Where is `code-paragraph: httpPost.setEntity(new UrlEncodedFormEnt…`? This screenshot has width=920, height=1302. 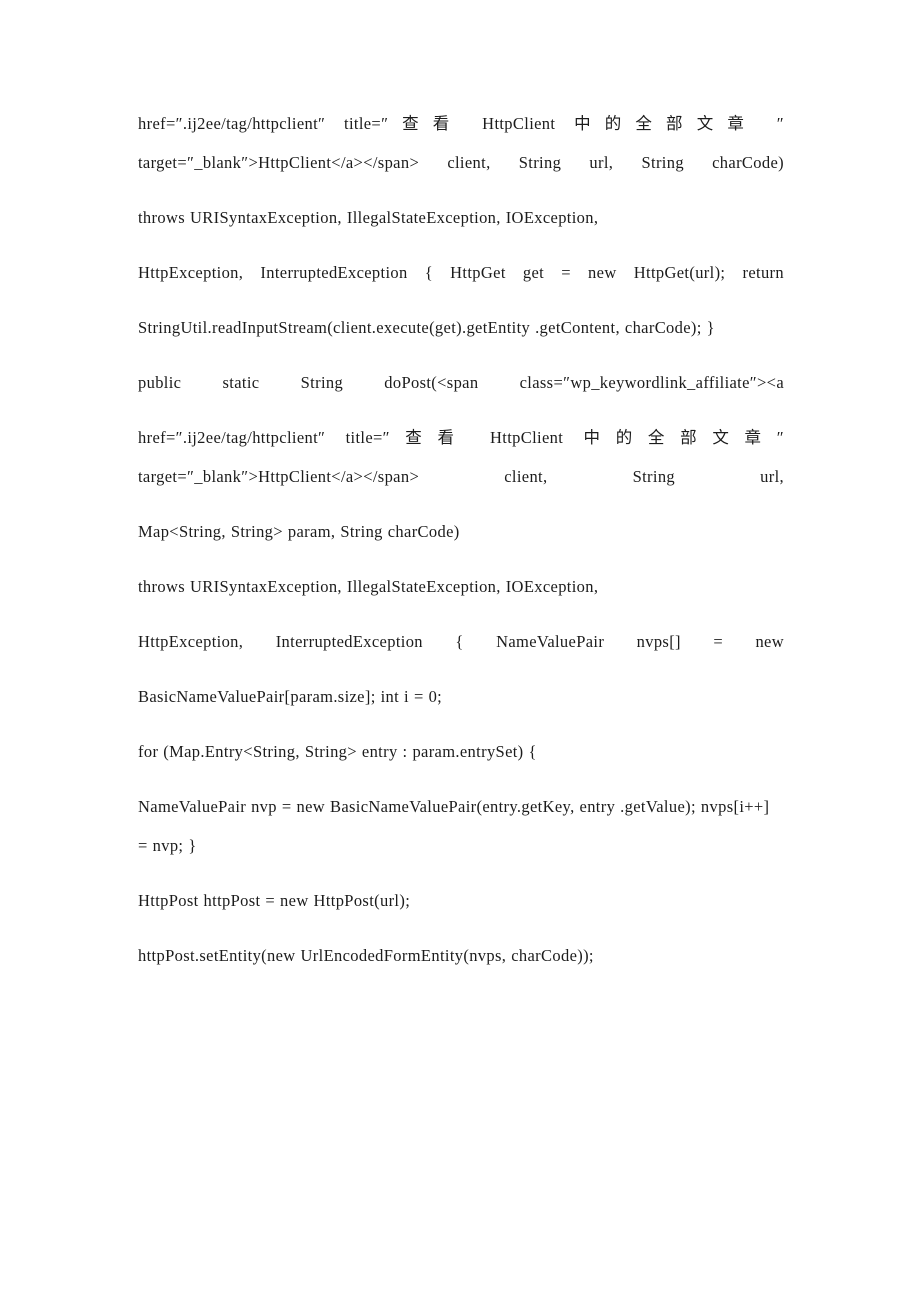 code-paragraph: httpPost.setEntity(new UrlEncodedFormEnt… is located at coordinates (366, 955).